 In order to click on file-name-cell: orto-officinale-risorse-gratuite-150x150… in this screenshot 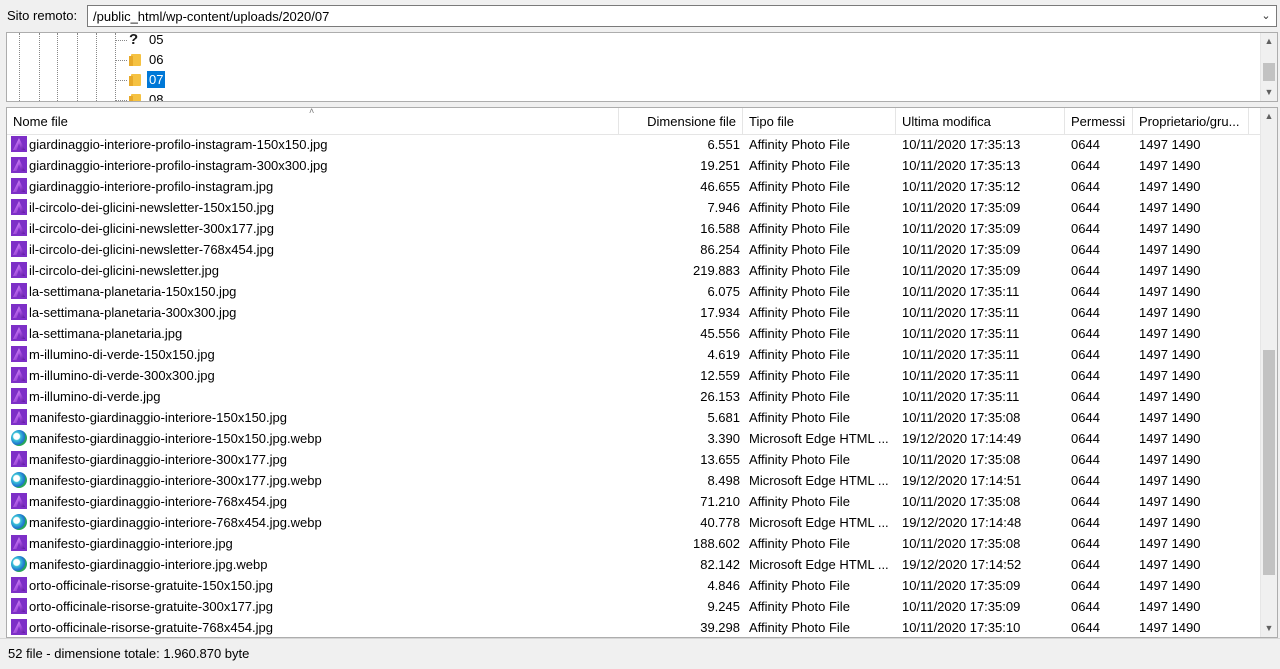, I will do `click(311, 585)`.